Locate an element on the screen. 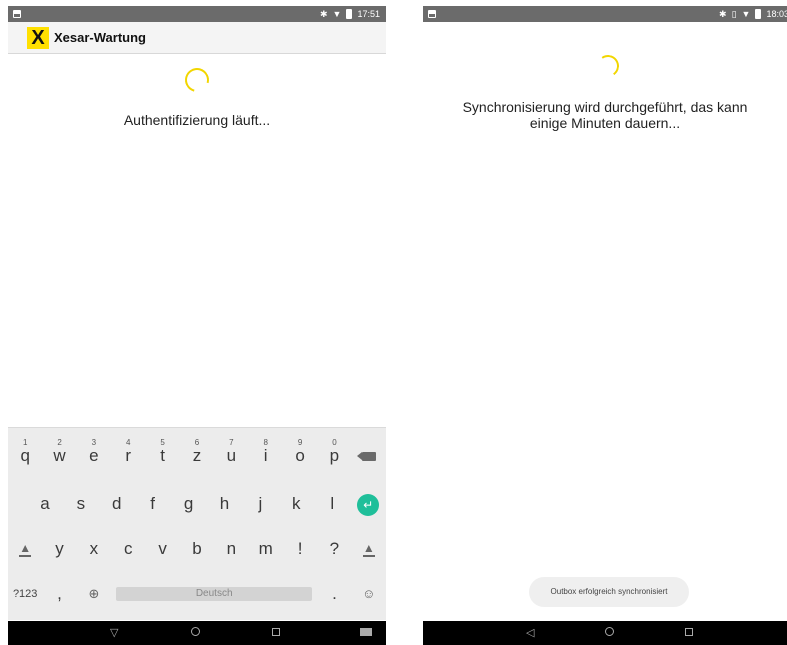 Image resolution: width=787 pixels, height=645 pixels. key-w: 2w is located at coordinates (59, 456).